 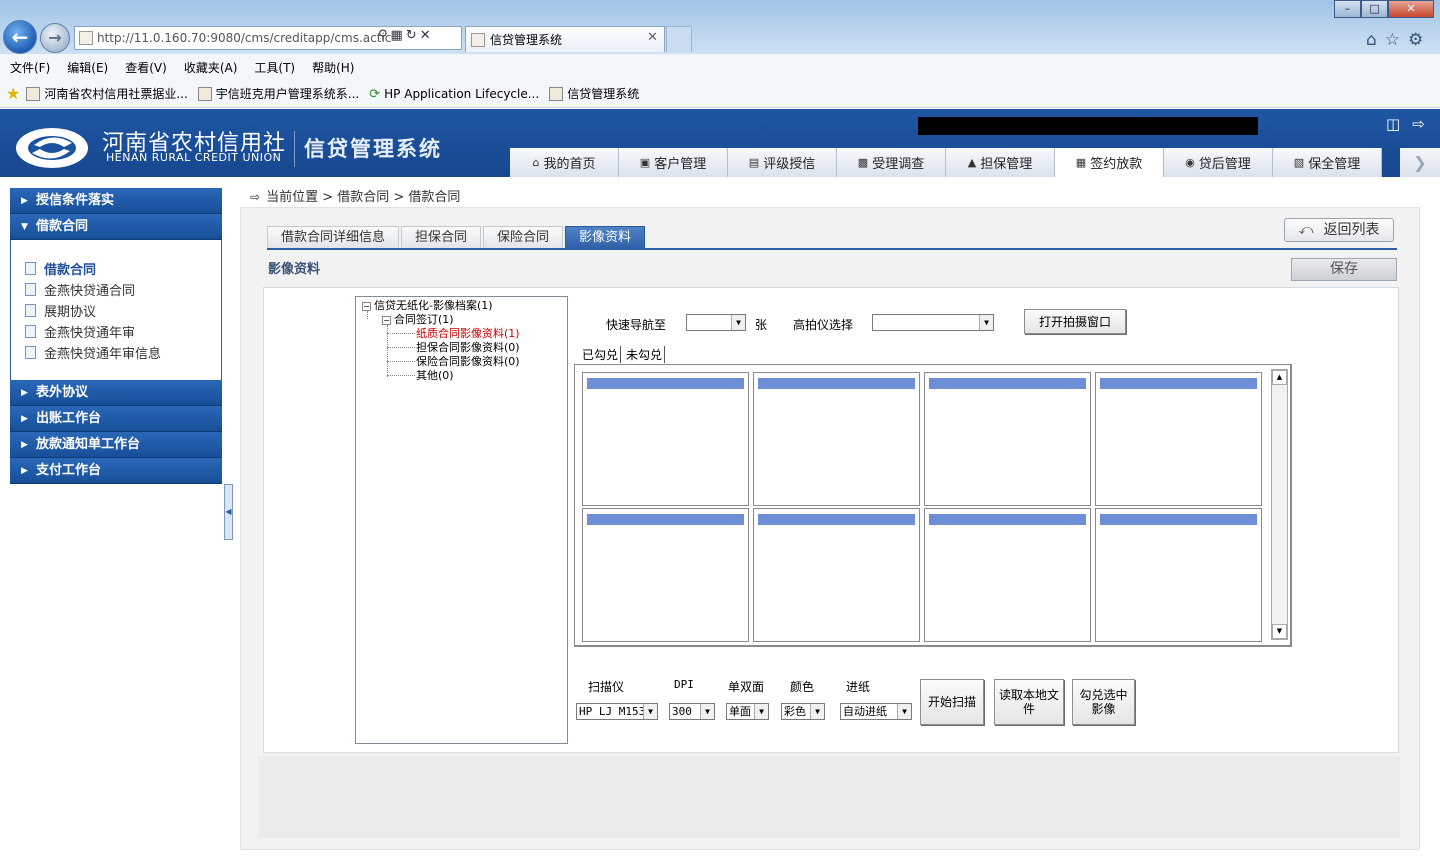 I want to click on compat-icon: ▦, so click(x=398, y=35).